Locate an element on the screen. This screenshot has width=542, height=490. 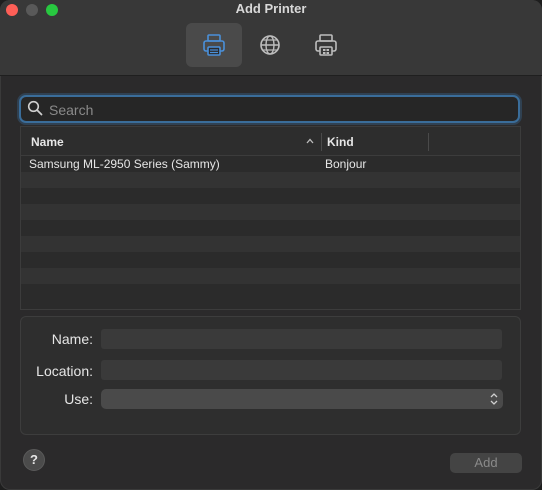
windows-printer-icon is located at coordinates (326, 45).